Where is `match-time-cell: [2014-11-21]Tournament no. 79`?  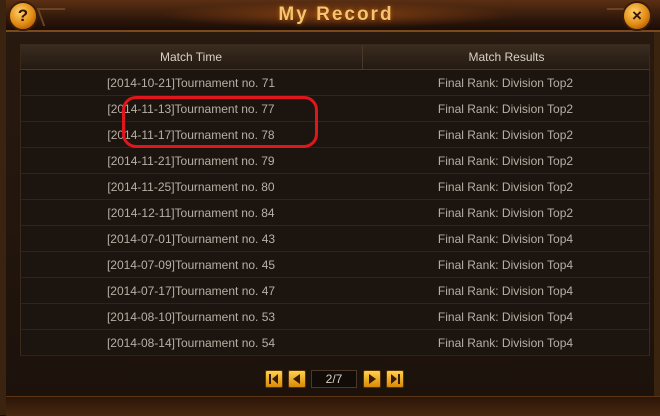 match-time-cell: [2014-11-21]Tournament no. 79 is located at coordinates (191, 161).